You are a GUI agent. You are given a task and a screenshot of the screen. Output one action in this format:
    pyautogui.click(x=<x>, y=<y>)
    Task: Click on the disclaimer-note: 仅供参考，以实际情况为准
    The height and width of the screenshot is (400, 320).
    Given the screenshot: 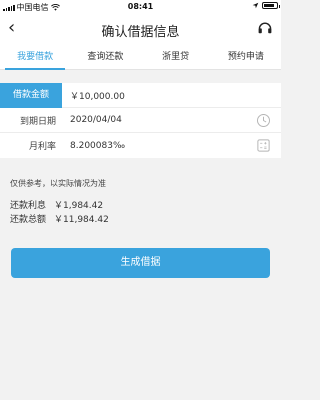 What is the action you would take?
    pyautogui.click(x=58, y=183)
    